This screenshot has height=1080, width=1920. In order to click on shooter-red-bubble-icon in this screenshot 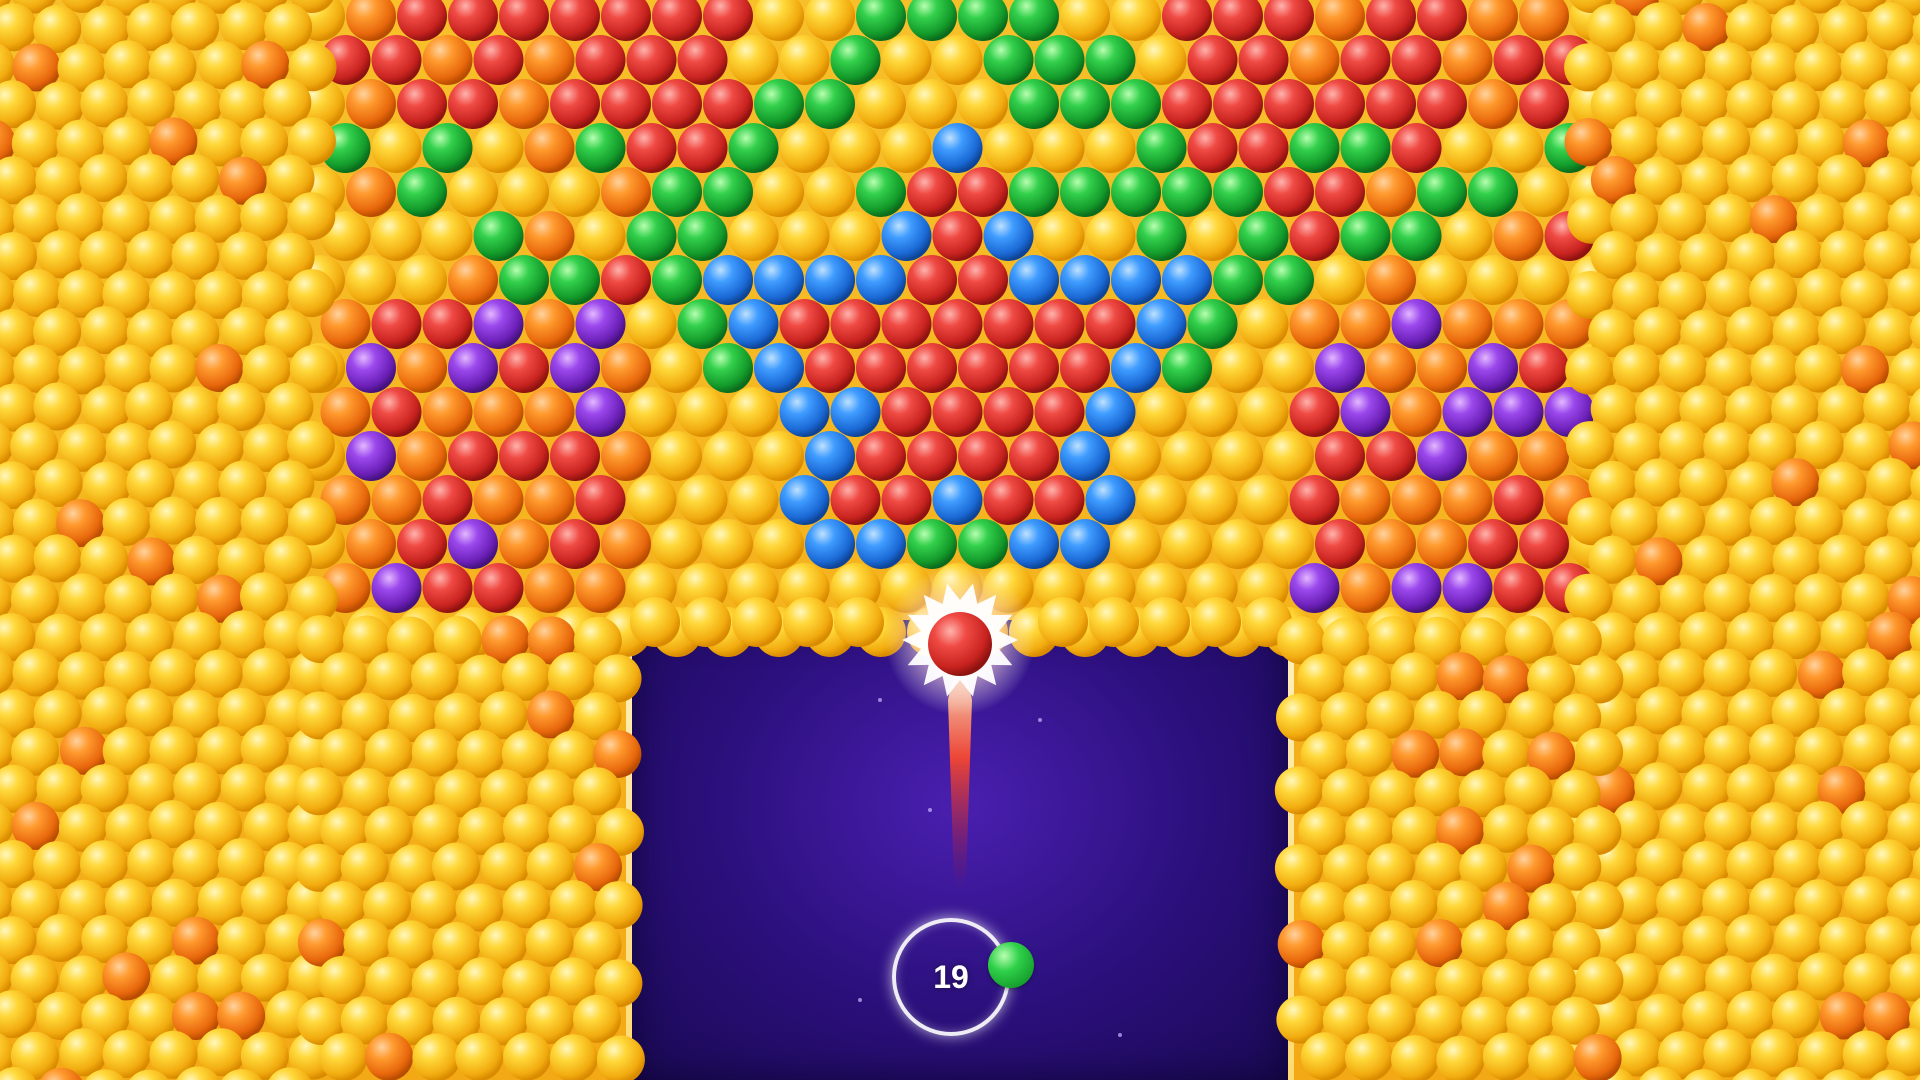, I will do `click(960, 644)`.